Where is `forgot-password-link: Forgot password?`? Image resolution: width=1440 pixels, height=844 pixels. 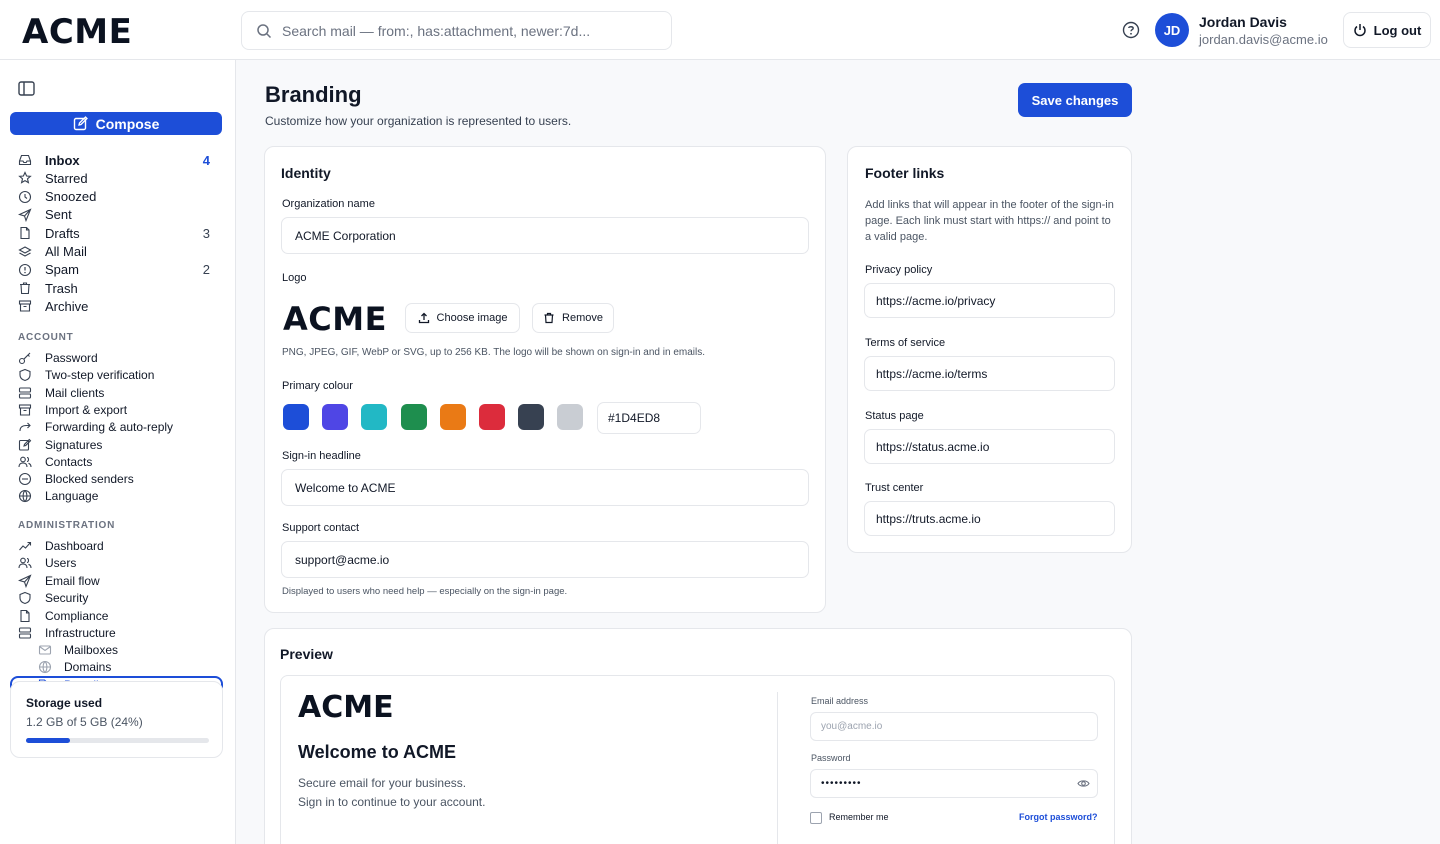 forgot-password-link: Forgot password? is located at coordinates (1058, 817).